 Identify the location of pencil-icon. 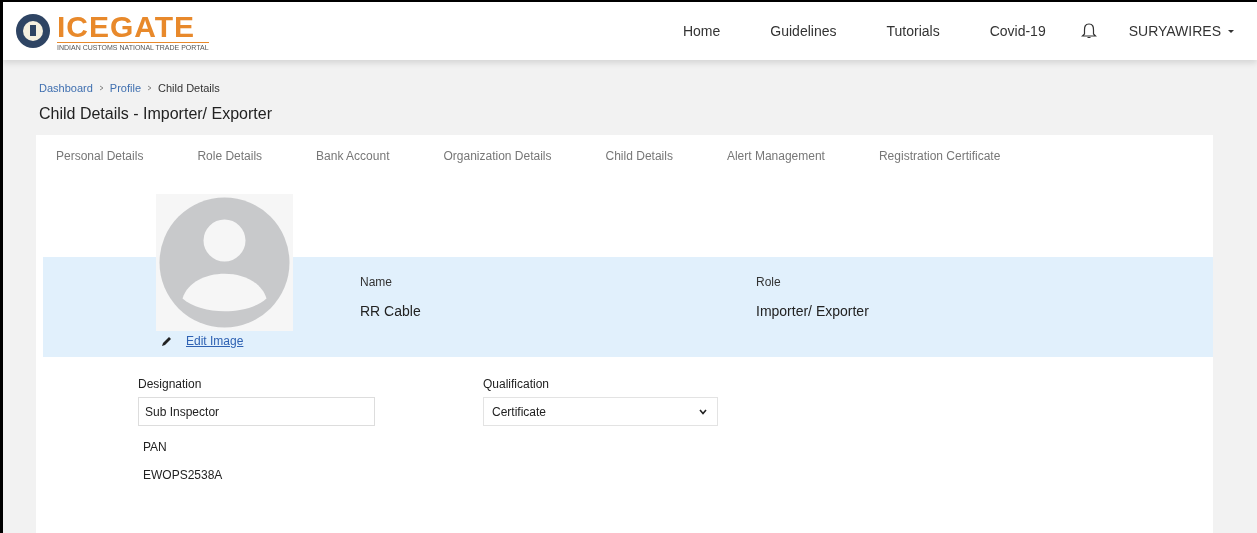
(166, 341).